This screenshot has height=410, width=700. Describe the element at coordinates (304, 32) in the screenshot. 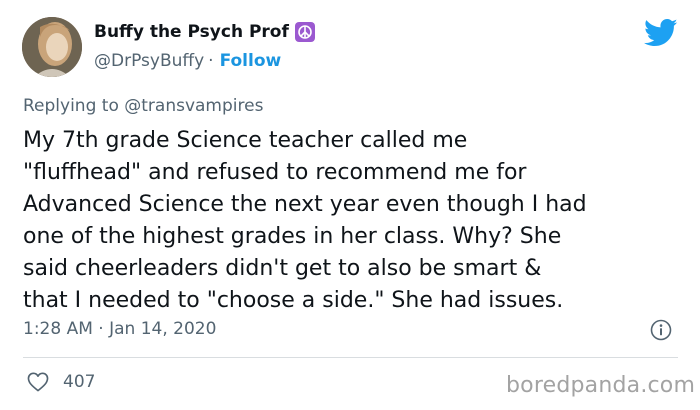

I see `peace-symbol-icon` at that location.